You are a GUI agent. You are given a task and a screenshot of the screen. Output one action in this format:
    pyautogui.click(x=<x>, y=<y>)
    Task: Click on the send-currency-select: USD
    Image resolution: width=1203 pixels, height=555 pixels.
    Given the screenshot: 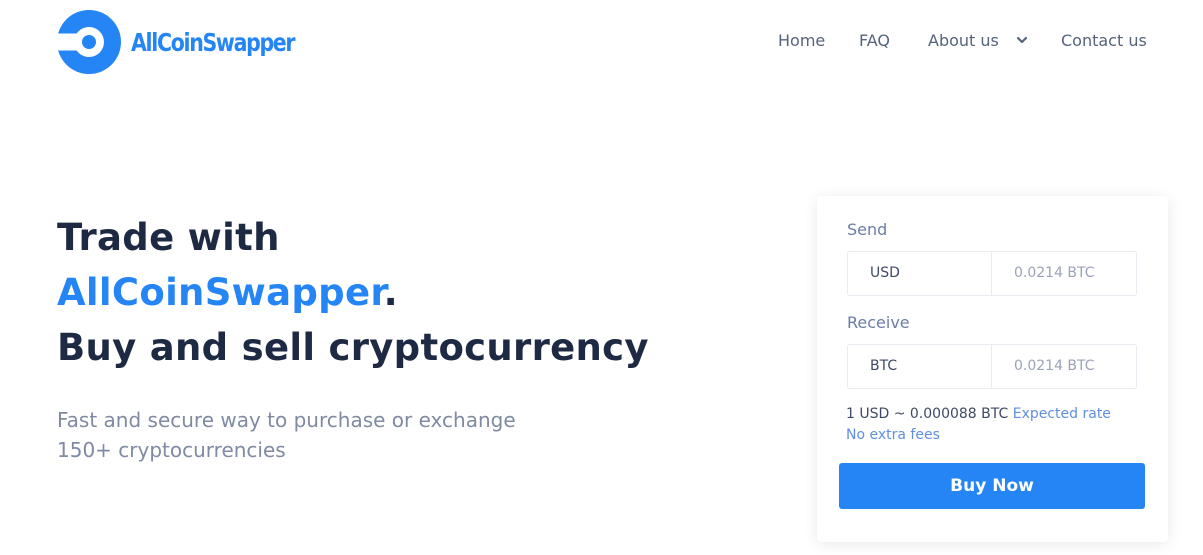 What is the action you would take?
    pyautogui.click(x=920, y=273)
    